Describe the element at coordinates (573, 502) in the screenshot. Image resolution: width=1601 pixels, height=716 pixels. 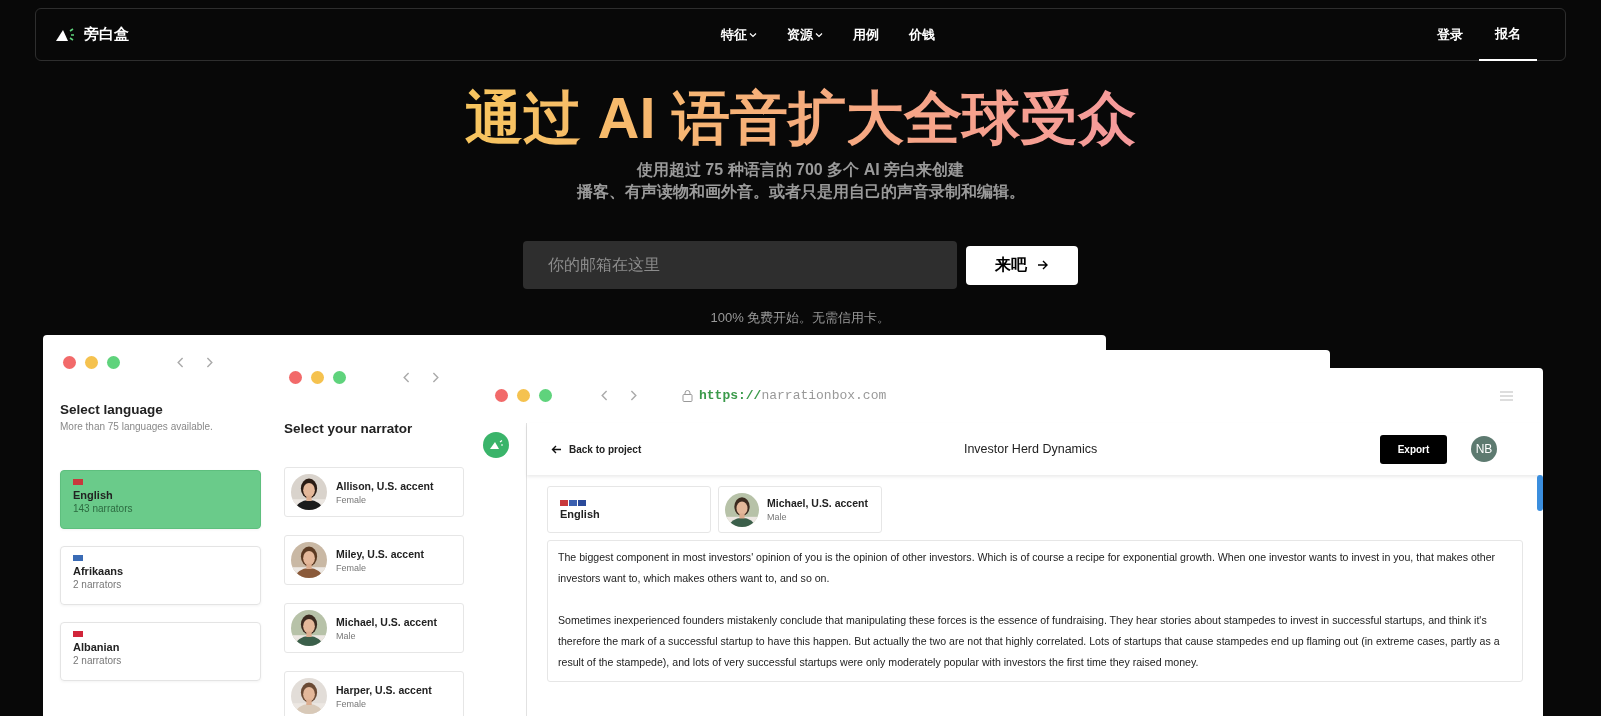
I see `flags-icon` at that location.